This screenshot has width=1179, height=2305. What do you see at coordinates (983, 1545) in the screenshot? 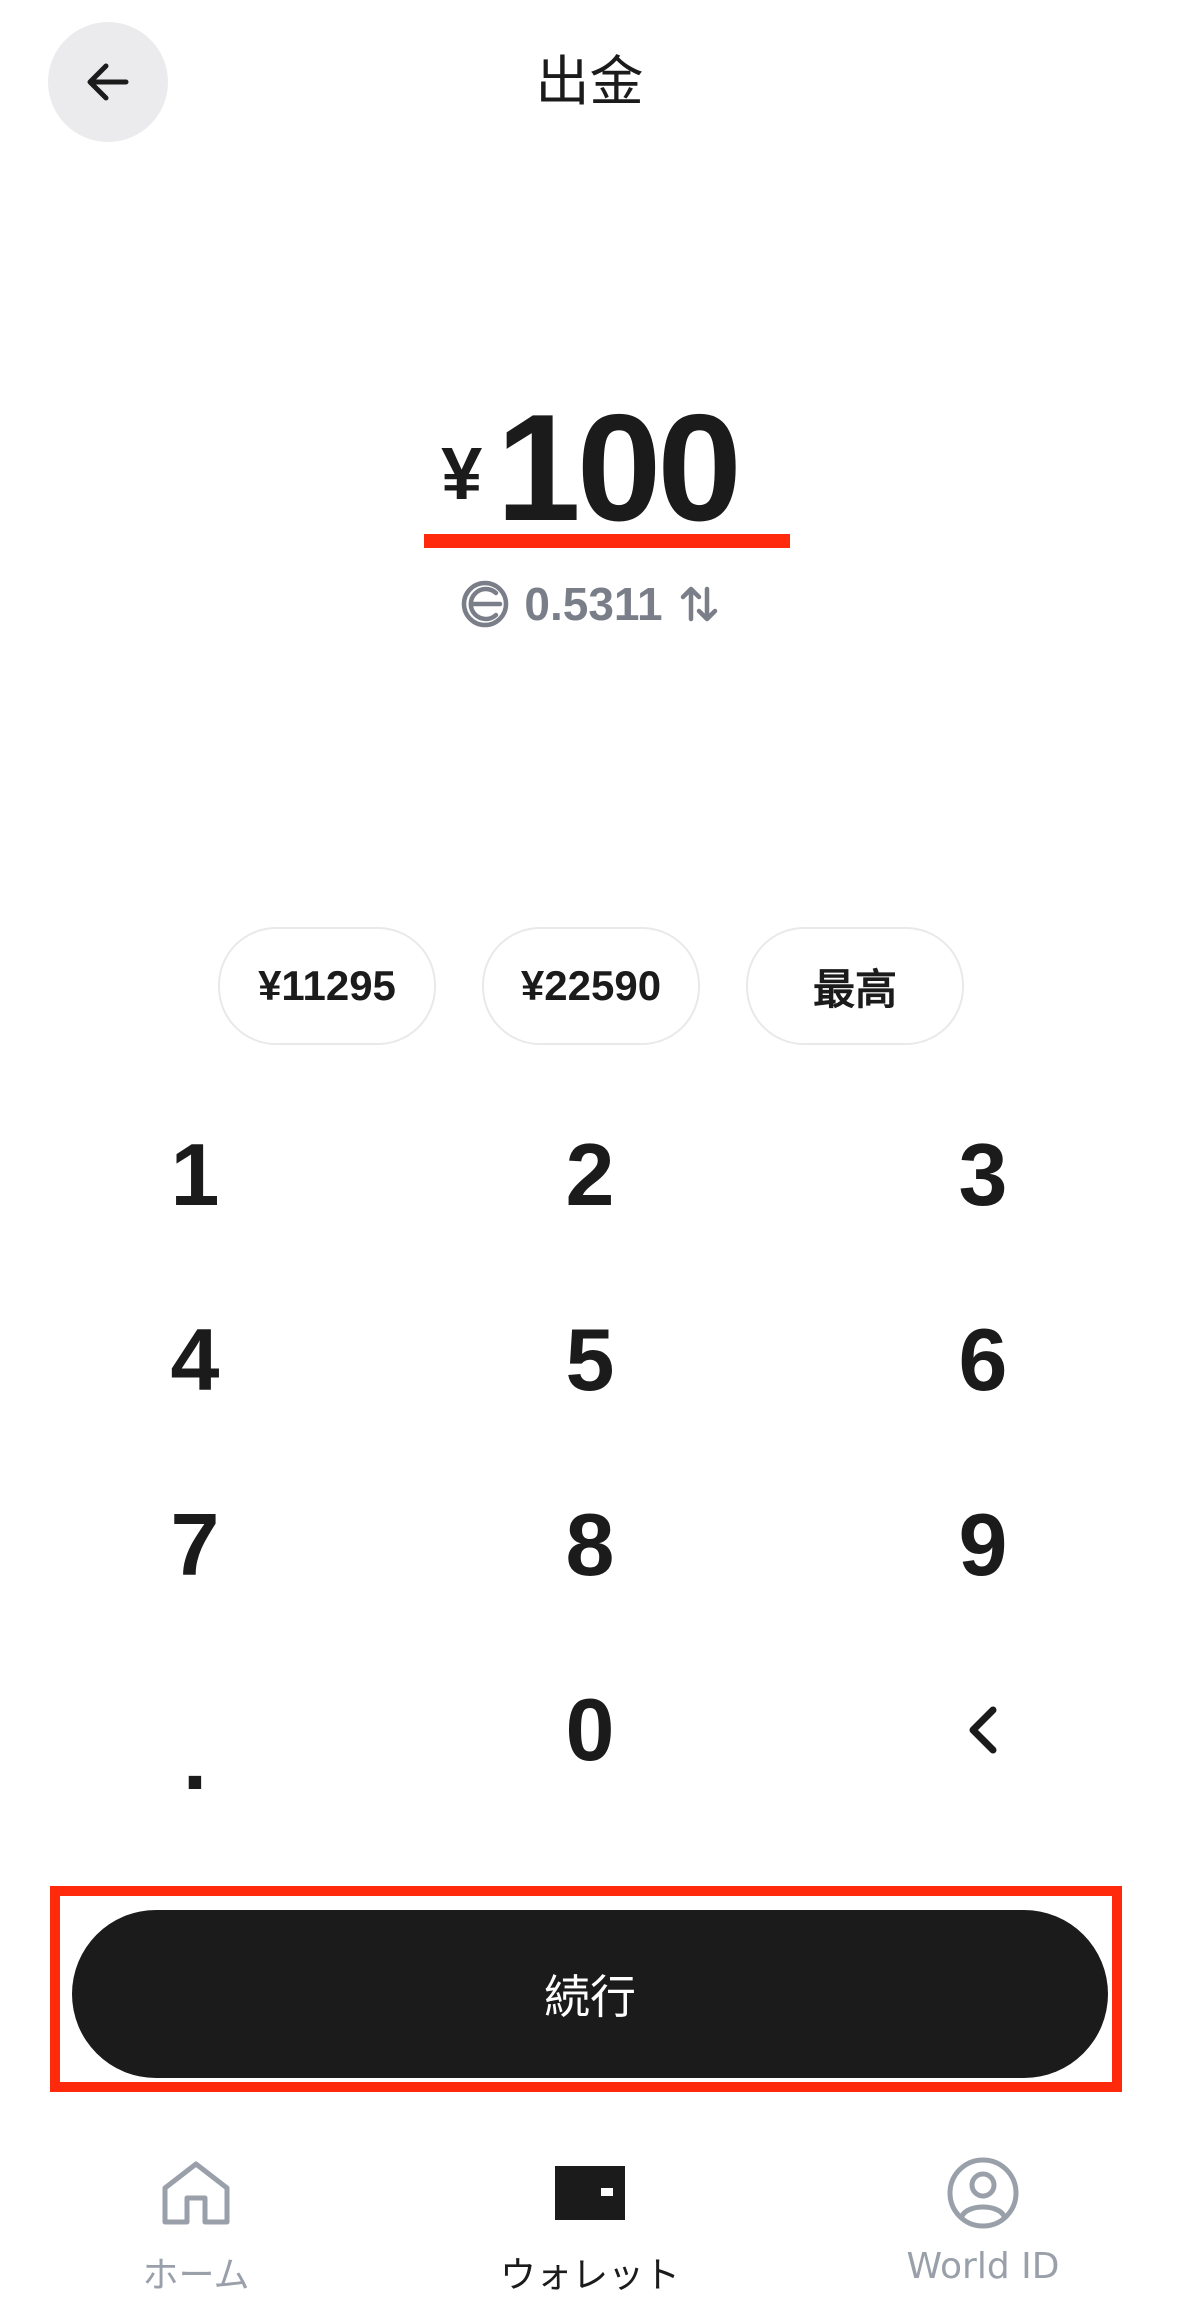
I see `key-9: 9` at bounding box center [983, 1545].